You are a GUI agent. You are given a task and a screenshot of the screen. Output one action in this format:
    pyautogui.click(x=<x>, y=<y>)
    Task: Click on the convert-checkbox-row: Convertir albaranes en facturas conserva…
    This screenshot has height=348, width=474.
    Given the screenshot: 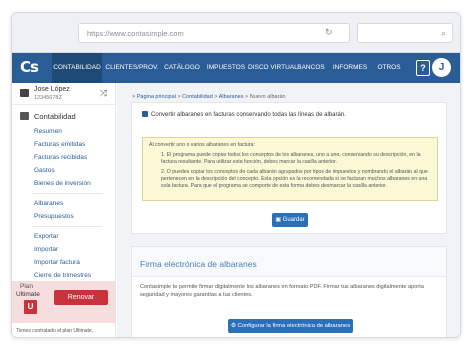 What is the action you would take?
    pyautogui.click(x=244, y=114)
    